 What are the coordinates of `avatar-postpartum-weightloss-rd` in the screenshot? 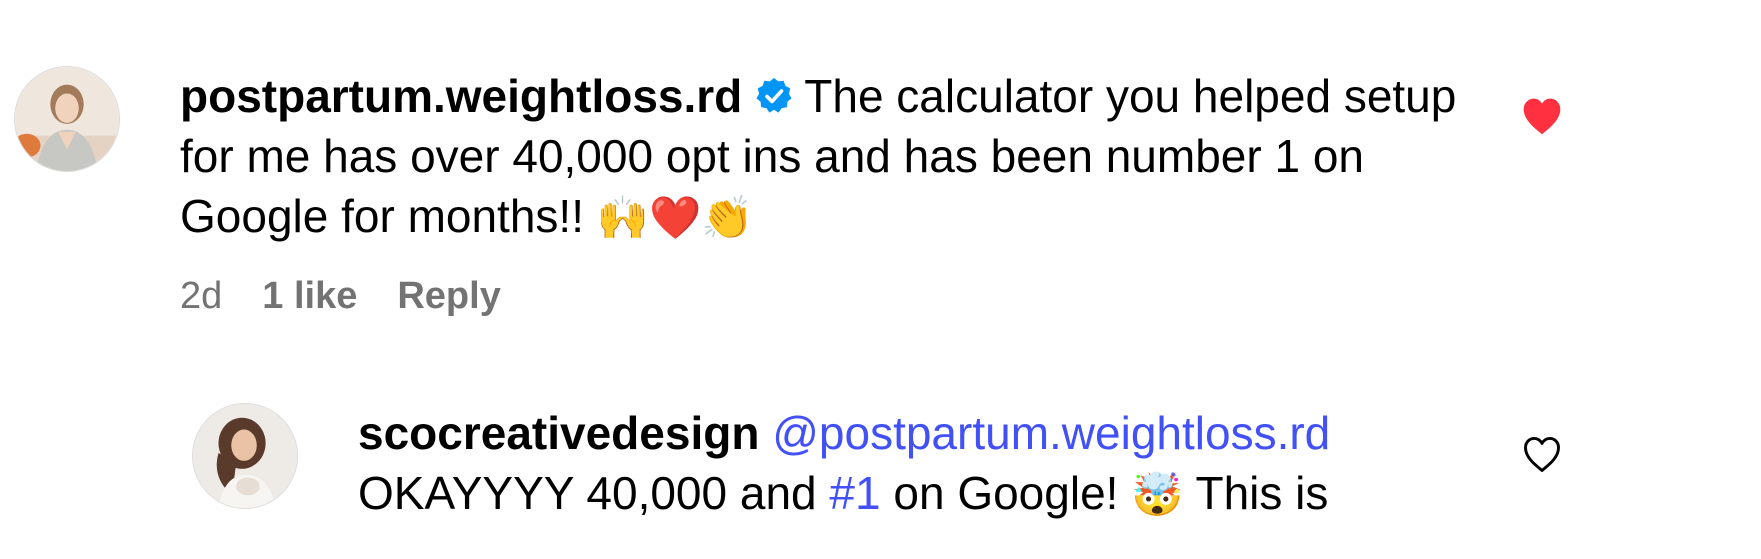 It's located at (67, 119).